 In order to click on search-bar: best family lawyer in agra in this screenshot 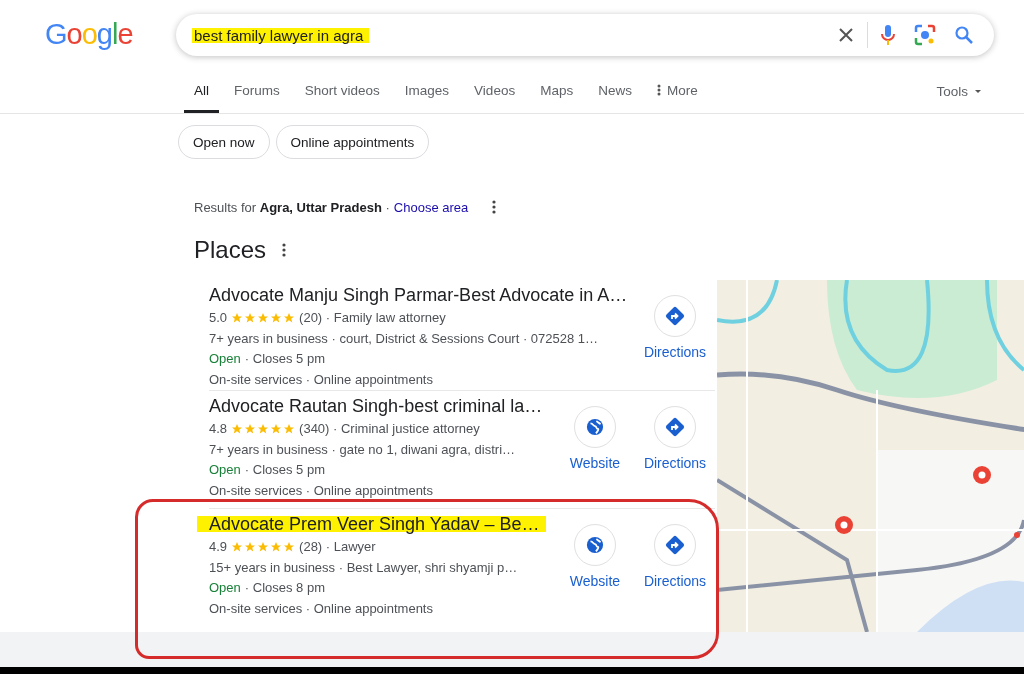, I will do `click(585, 35)`.